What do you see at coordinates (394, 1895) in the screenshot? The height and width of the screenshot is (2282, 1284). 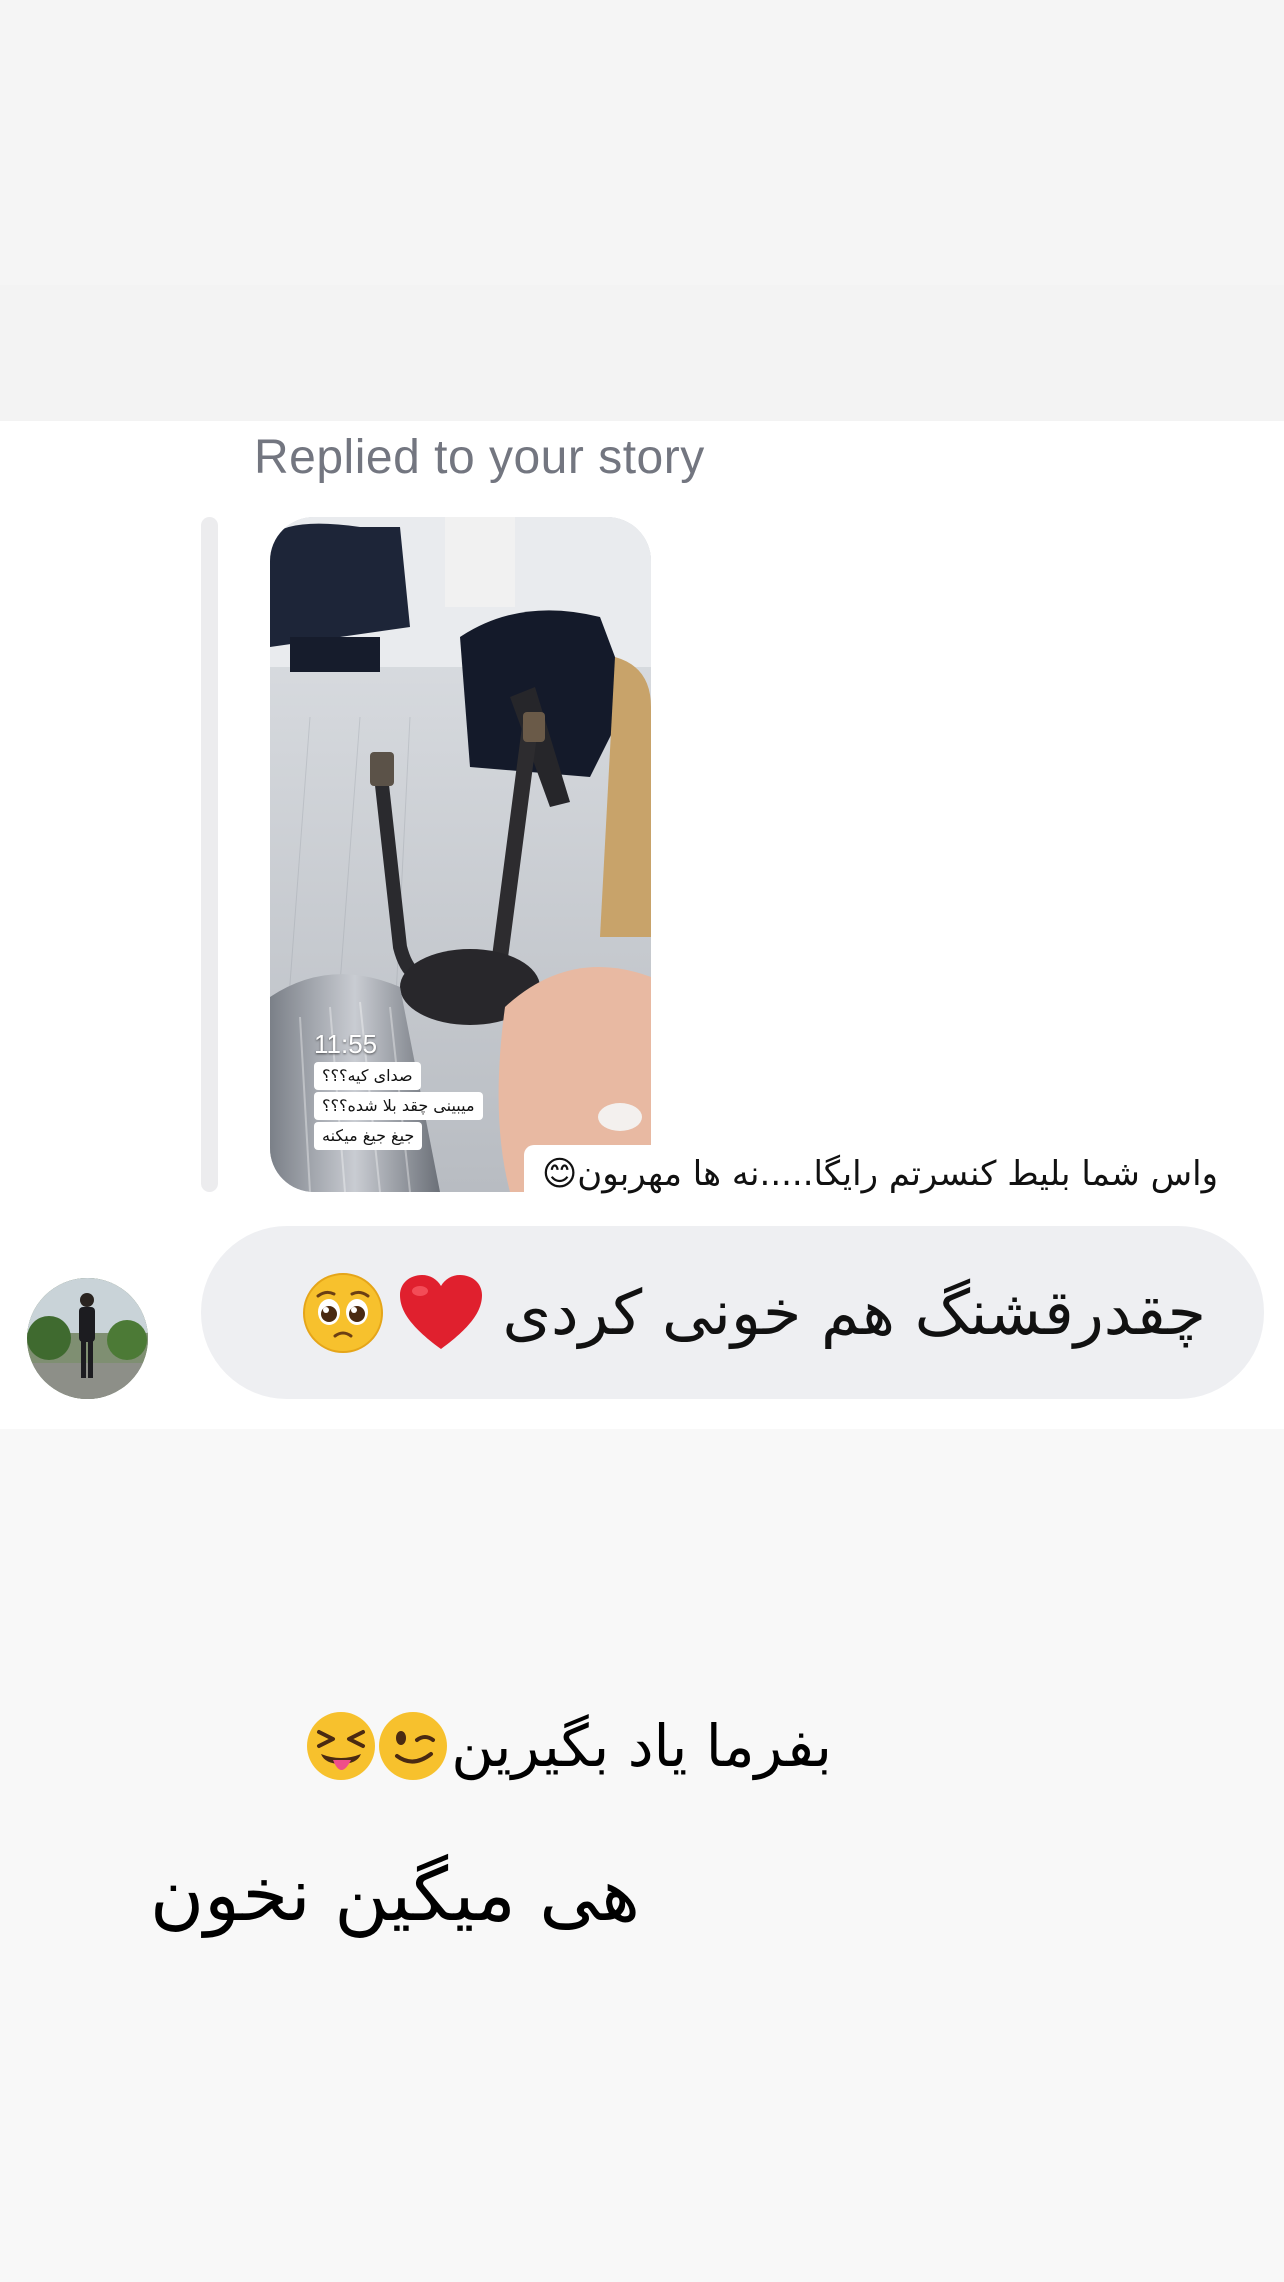 I see `overlay-line-2: هی میگین نخون` at bounding box center [394, 1895].